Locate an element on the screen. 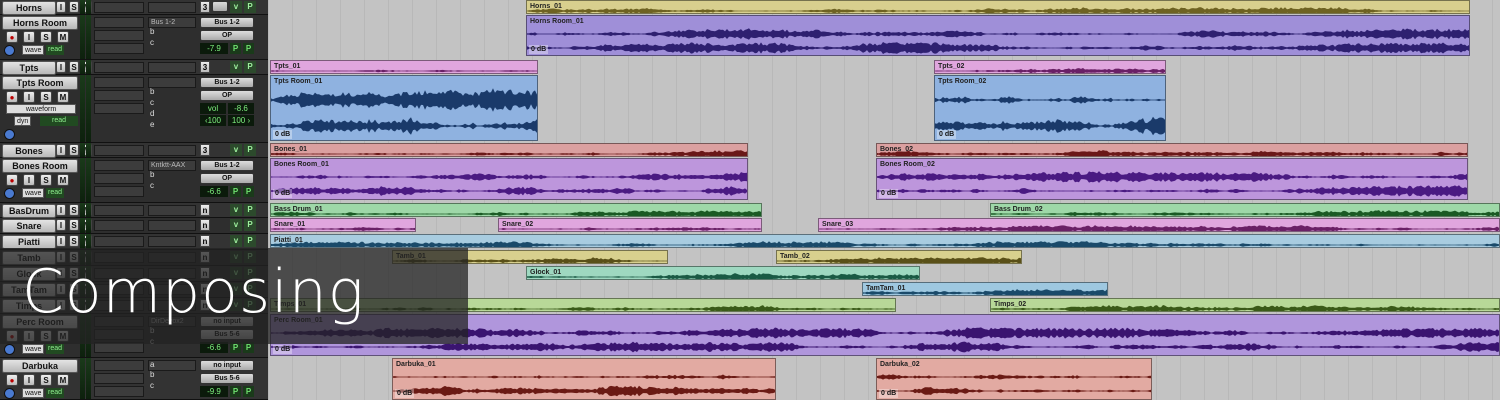 The width and height of the screenshot is (1500, 400). track-name: Tpts Room is located at coordinates (40, 83).